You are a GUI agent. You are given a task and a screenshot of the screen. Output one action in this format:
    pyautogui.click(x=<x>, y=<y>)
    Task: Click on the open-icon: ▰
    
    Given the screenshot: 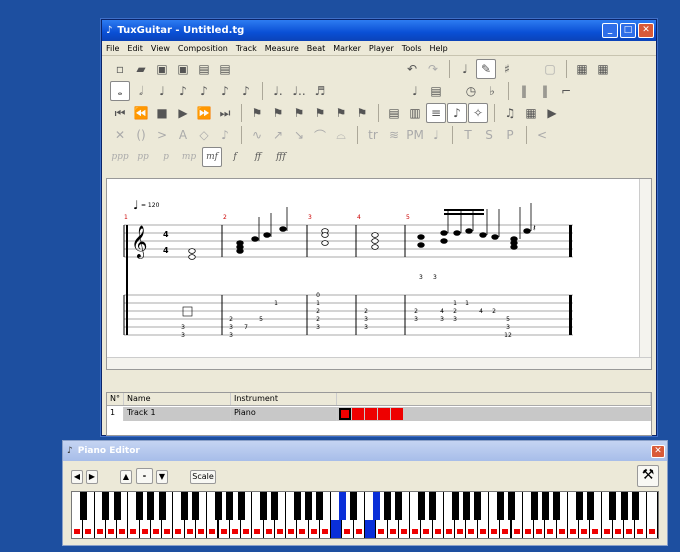 What is the action you would take?
    pyautogui.click(x=141, y=69)
    